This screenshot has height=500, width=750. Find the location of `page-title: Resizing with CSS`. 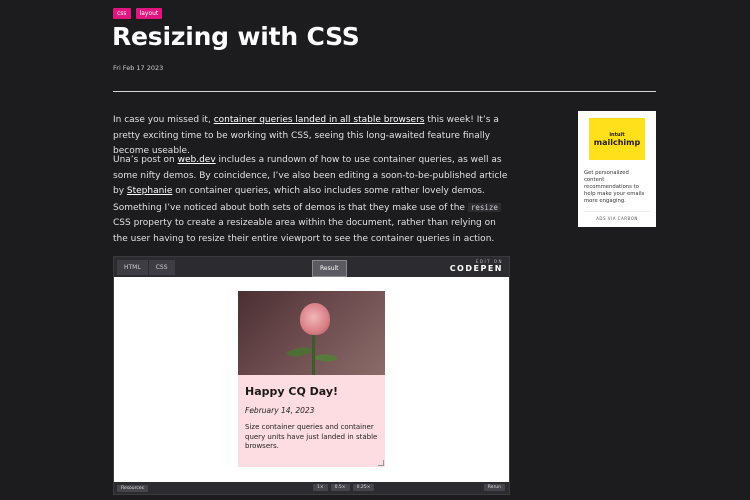

page-title: Resizing with CSS is located at coordinates (236, 36).